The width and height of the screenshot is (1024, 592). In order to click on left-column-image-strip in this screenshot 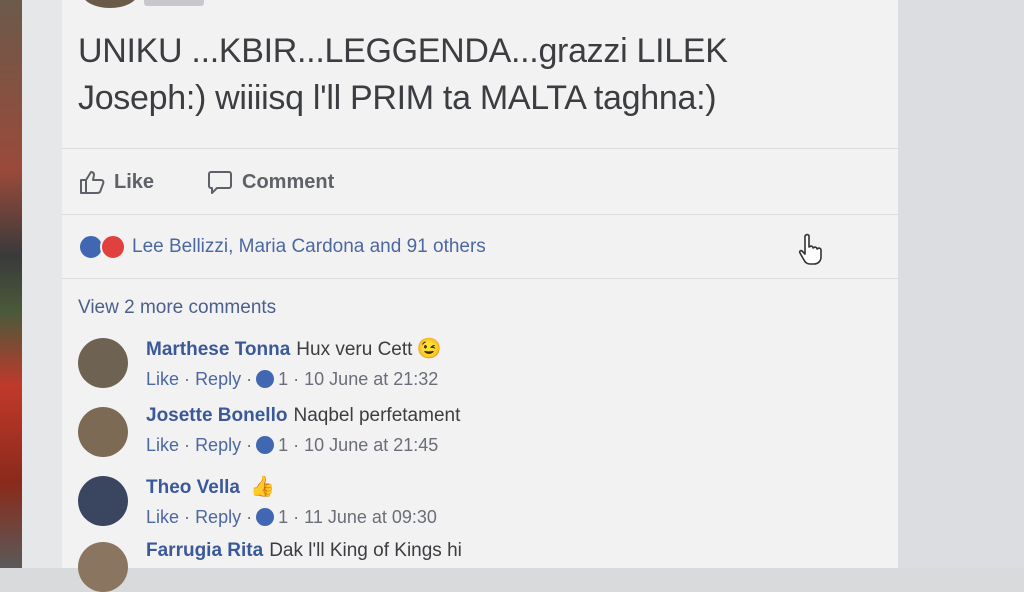, I will do `click(11, 284)`.